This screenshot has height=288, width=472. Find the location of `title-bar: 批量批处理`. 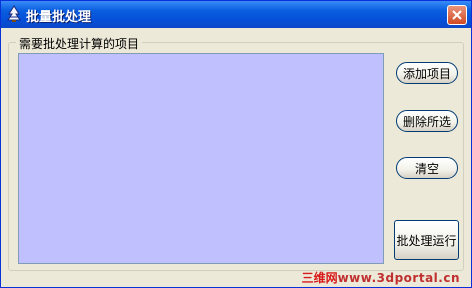

title-bar: 批量批处理 is located at coordinates (236, 14).